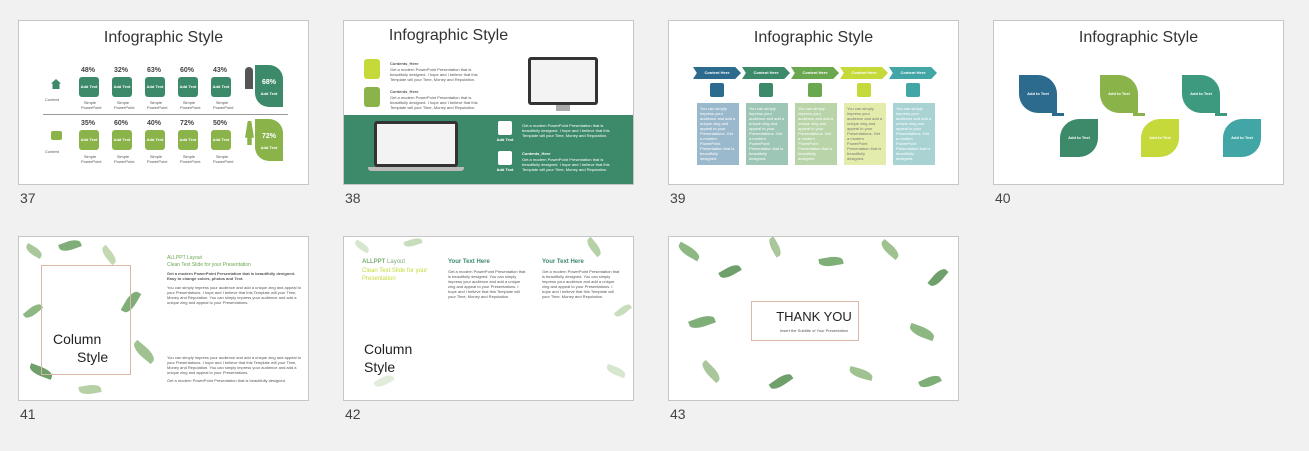  Describe the element at coordinates (120, 123) in the screenshot. I see `percent: 60%` at that location.